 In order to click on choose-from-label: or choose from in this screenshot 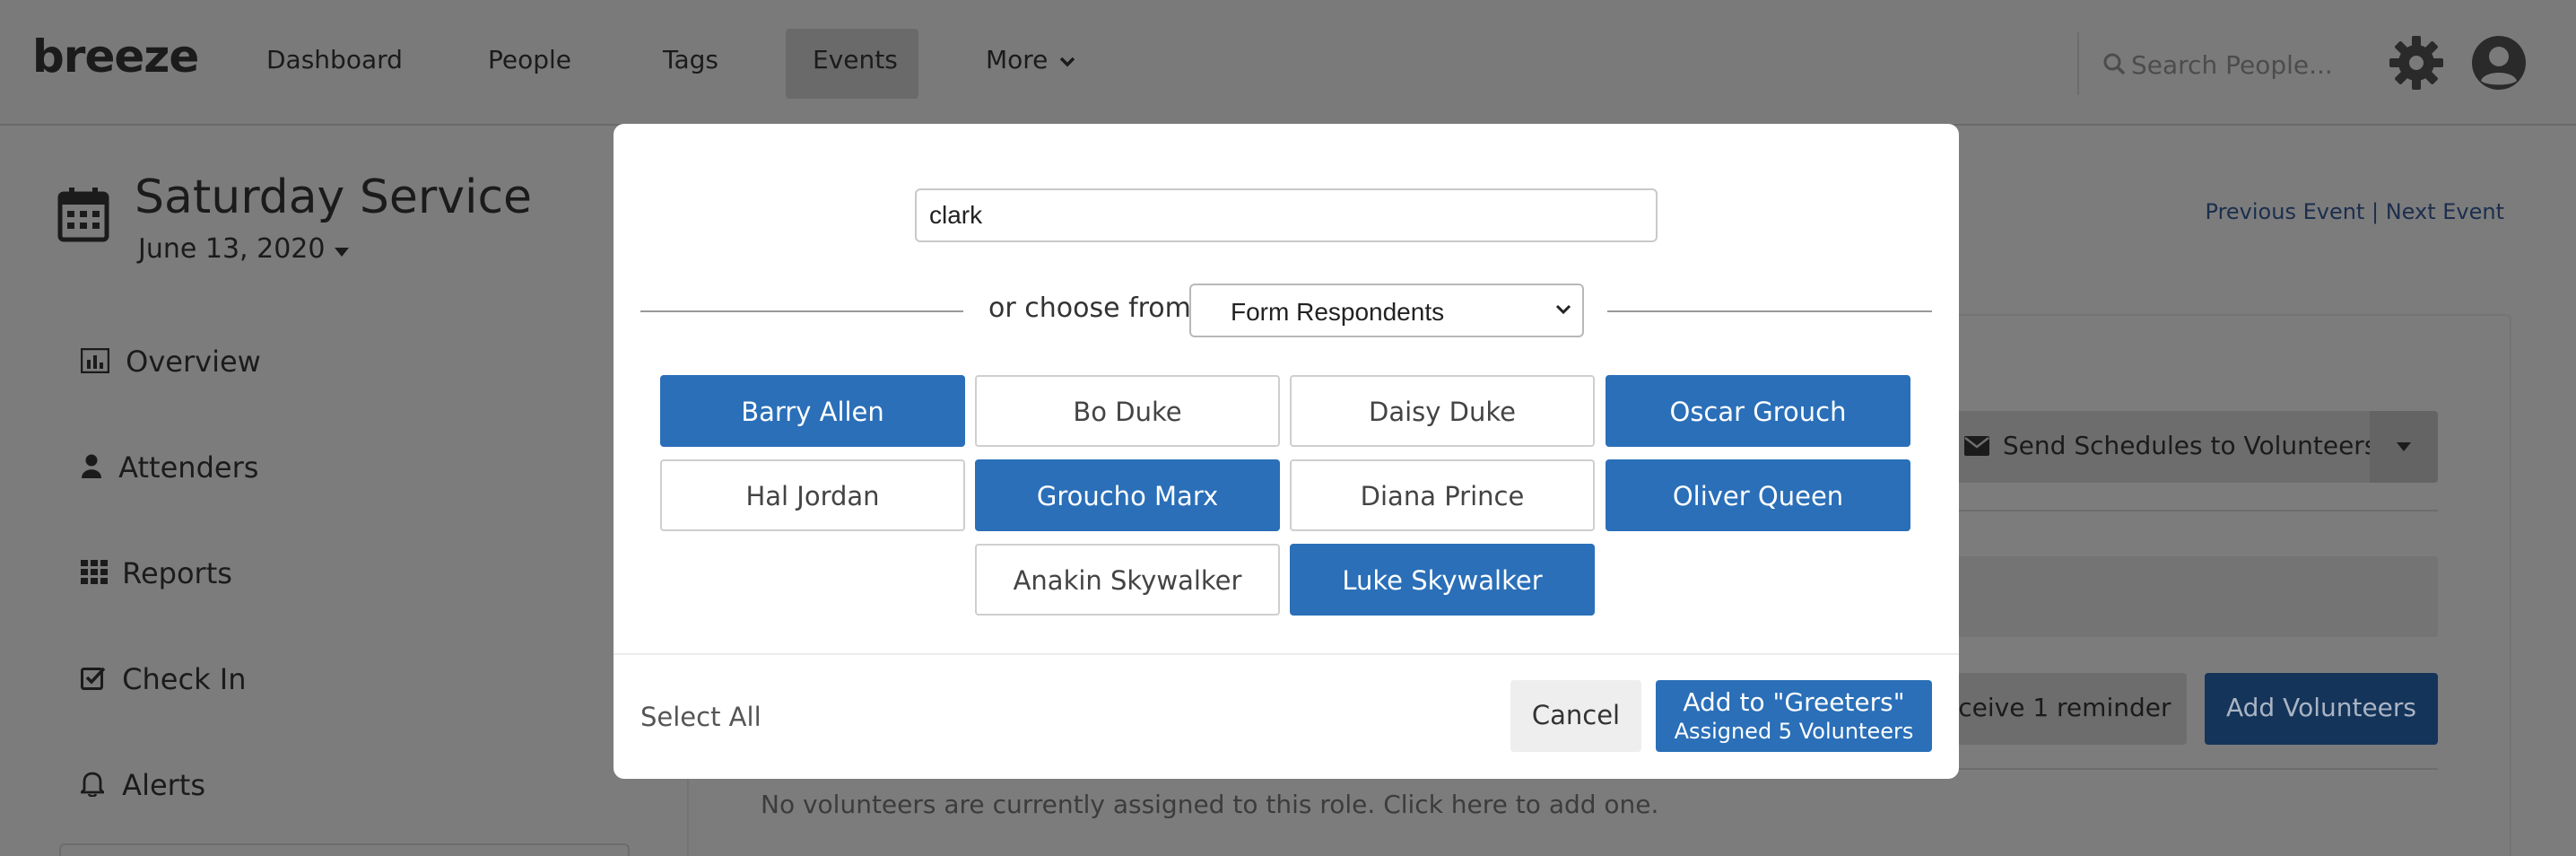, I will do `click(1089, 308)`.